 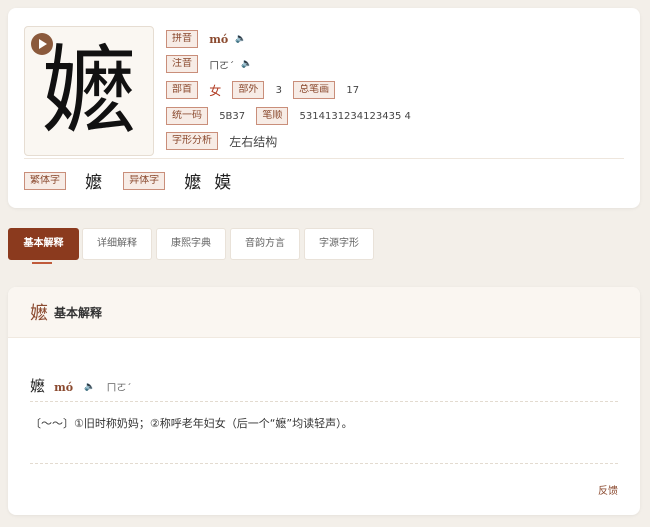 I want to click on unicode-value: 5B37, so click(x=232, y=116).